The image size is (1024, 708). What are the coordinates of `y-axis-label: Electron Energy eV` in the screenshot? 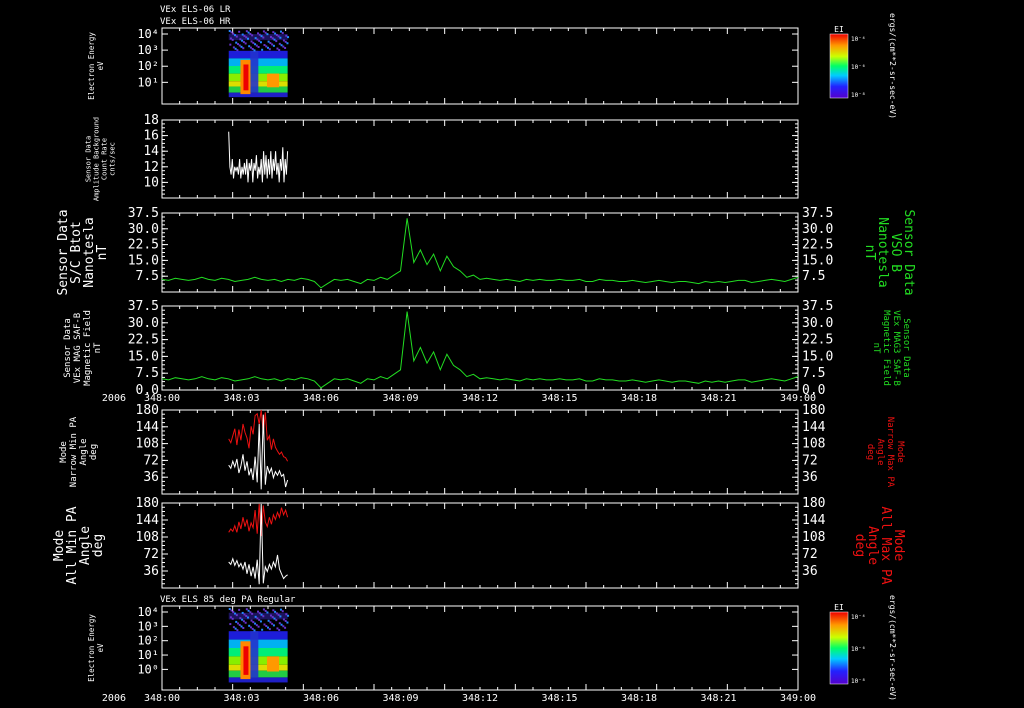 It's located at (96, 66).